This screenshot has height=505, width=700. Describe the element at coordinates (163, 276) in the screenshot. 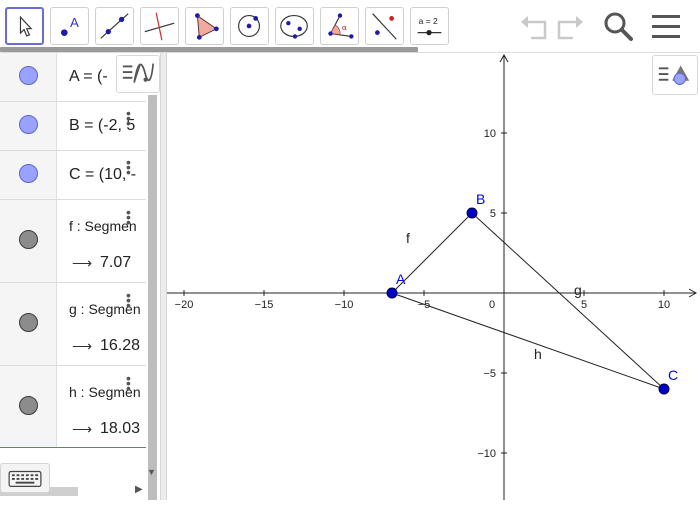

I see `panel-divider` at that location.